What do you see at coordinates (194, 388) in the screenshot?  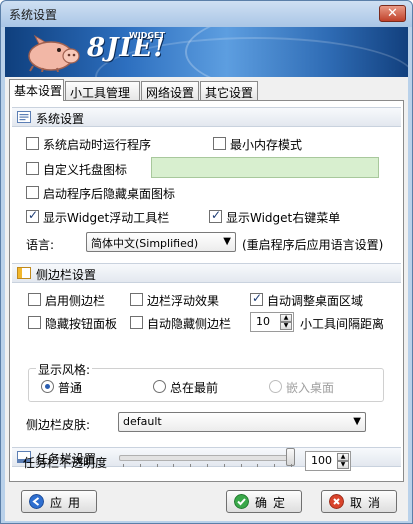 I see `radio-label: 总在最前` at bounding box center [194, 388].